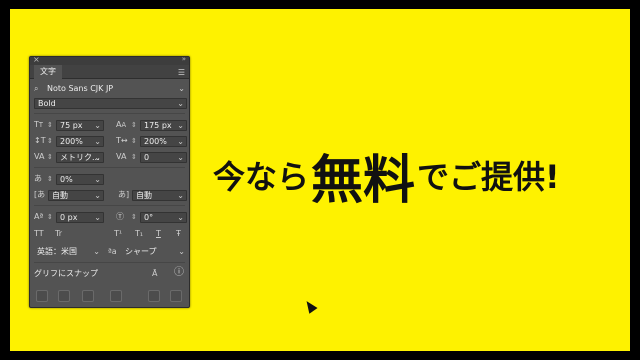 This screenshot has height=360, width=640. What do you see at coordinates (39, 216) in the screenshot?
I see `baseline-shift-icon: Aª` at bounding box center [39, 216].